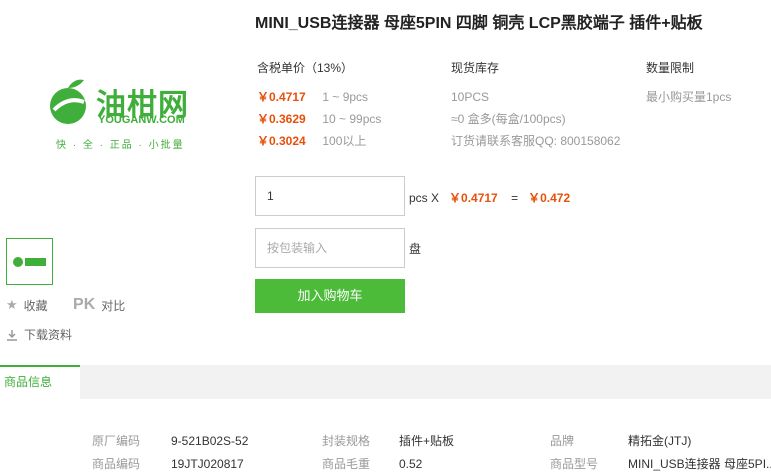 This screenshot has height=472, width=771. What do you see at coordinates (141, 120) in the screenshot?
I see `logo-domain: YOUGANW.COM` at bounding box center [141, 120].